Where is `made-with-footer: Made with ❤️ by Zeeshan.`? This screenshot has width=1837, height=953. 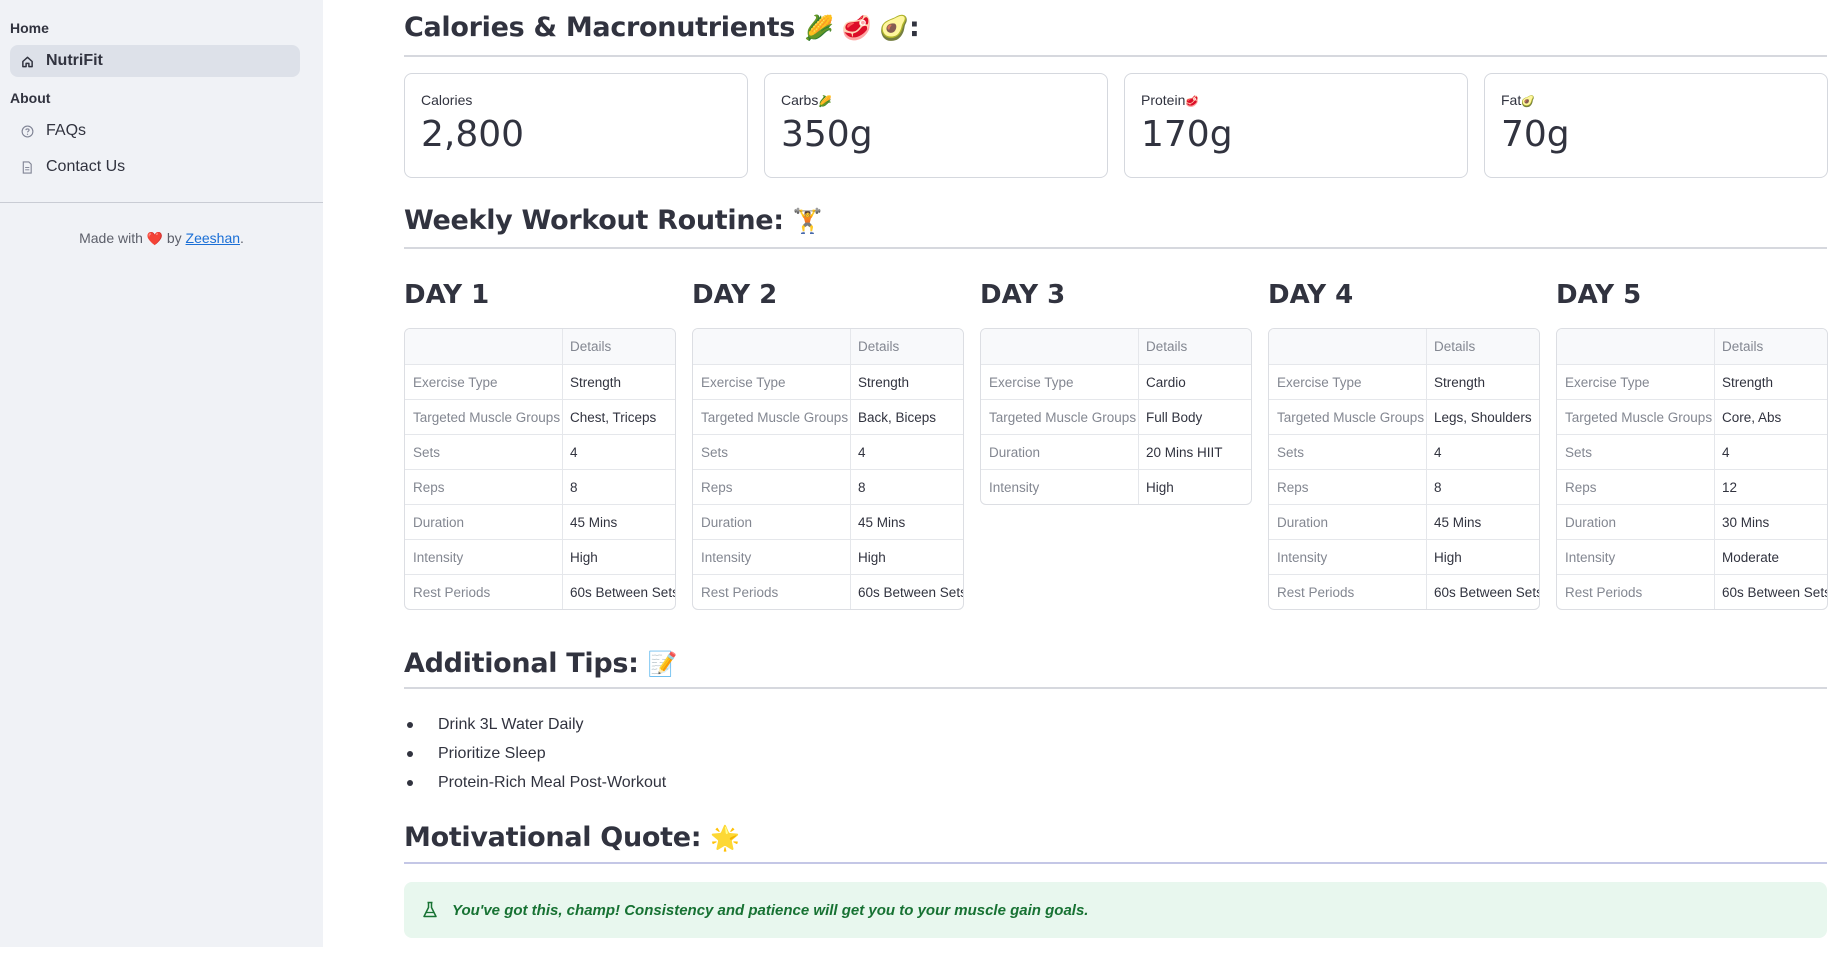 made-with-footer: Made with ❤️ by Zeeshan. is located at coordinates (161, 238).